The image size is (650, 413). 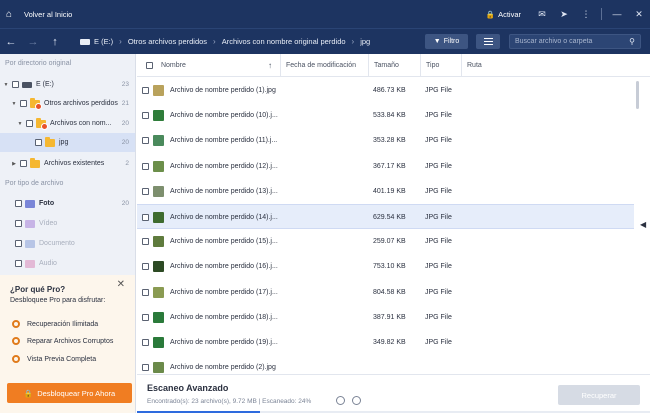 What do you see at coordinates (67, 223) in the screenshot?
I see `type-item-video: Vídeo` at bounding box center [67, 223].